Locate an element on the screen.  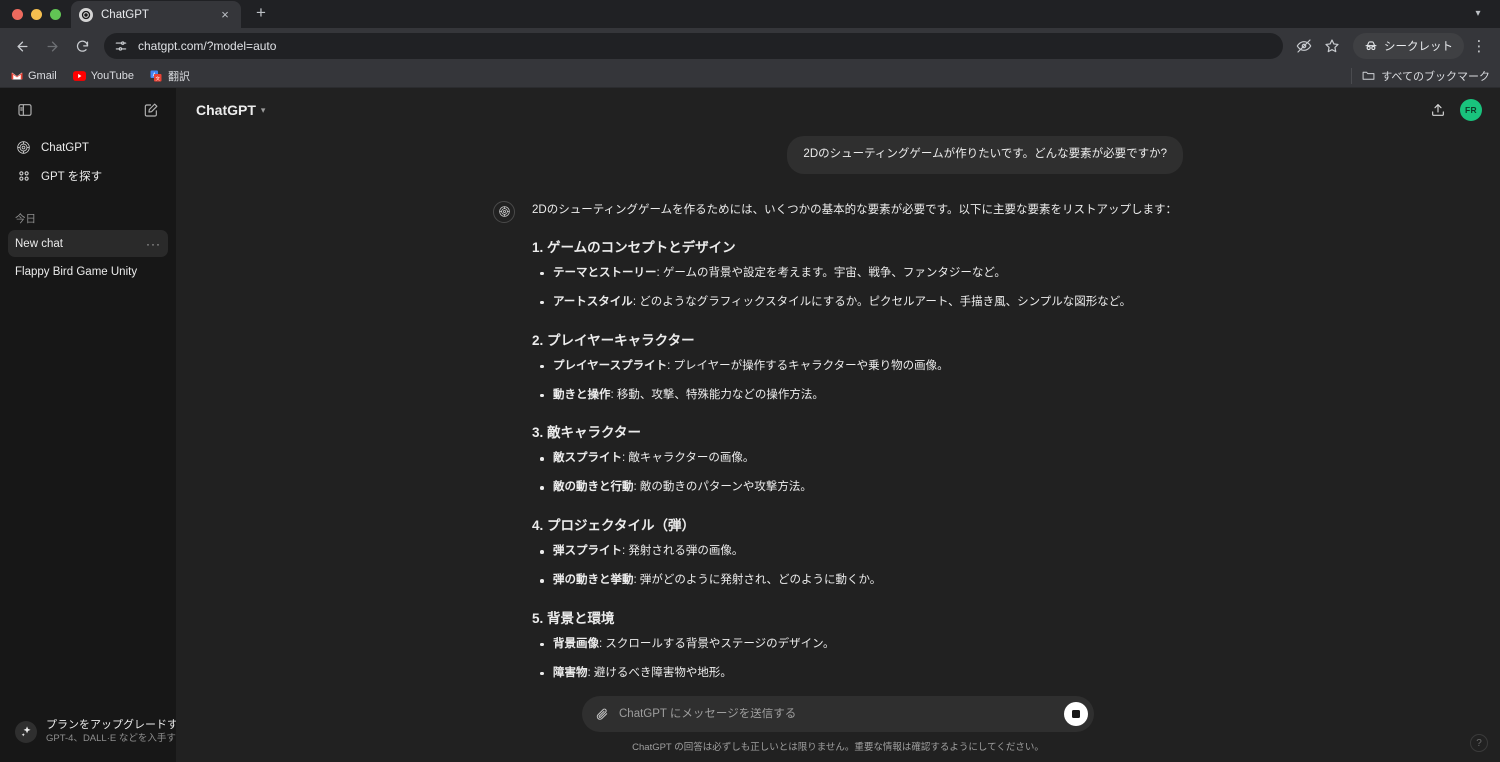
bookmark-youtube: YouTube is located at coordinates (103, 75).